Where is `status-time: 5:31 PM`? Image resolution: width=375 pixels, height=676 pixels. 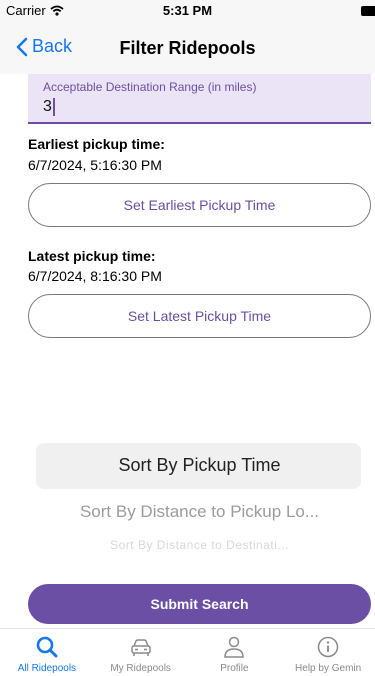
status-time: 5:31 PM is located at coordinates (187, 10).